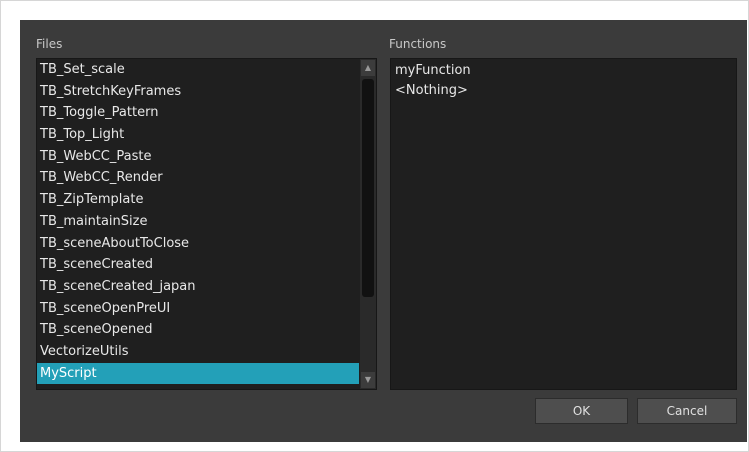  I want to click on file-item: TB_sceneCreated_japan, so click(198, 287).